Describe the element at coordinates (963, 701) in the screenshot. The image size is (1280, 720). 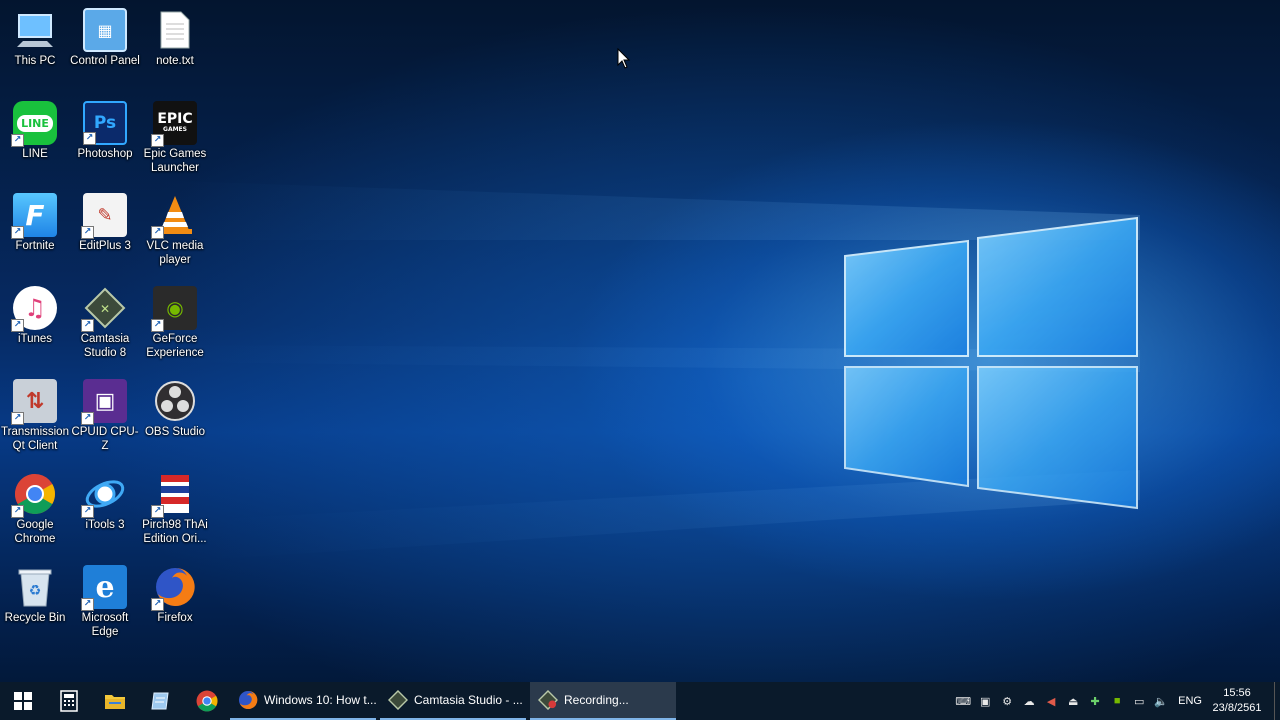
I see `ime-icon: ⌨` at that location.